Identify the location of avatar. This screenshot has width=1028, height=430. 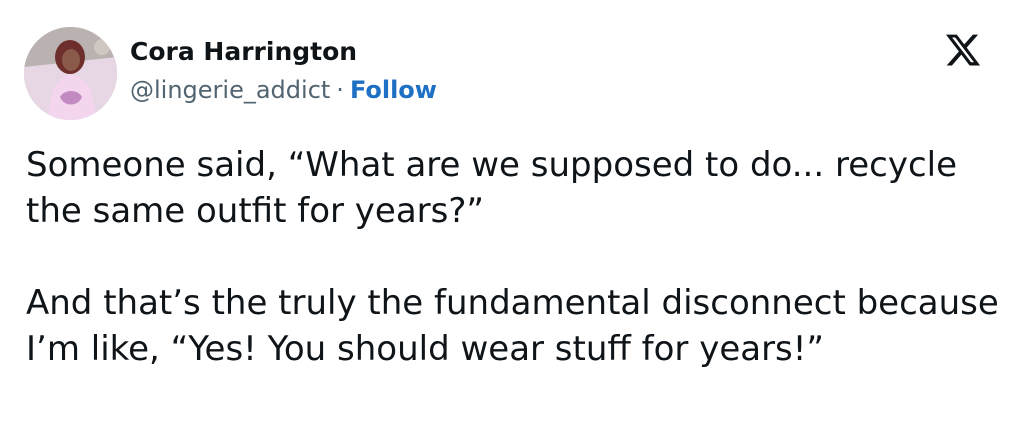
(70, 73).